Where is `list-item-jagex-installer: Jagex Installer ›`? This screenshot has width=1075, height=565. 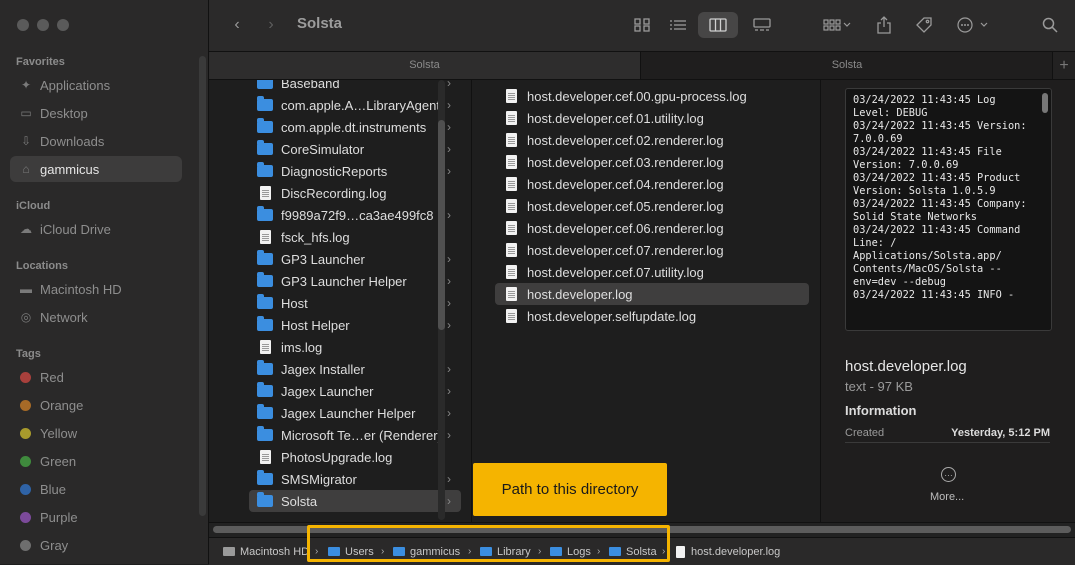
list-item-jagex-installer: Jagex Installer › is located at coordinates (355, 369).